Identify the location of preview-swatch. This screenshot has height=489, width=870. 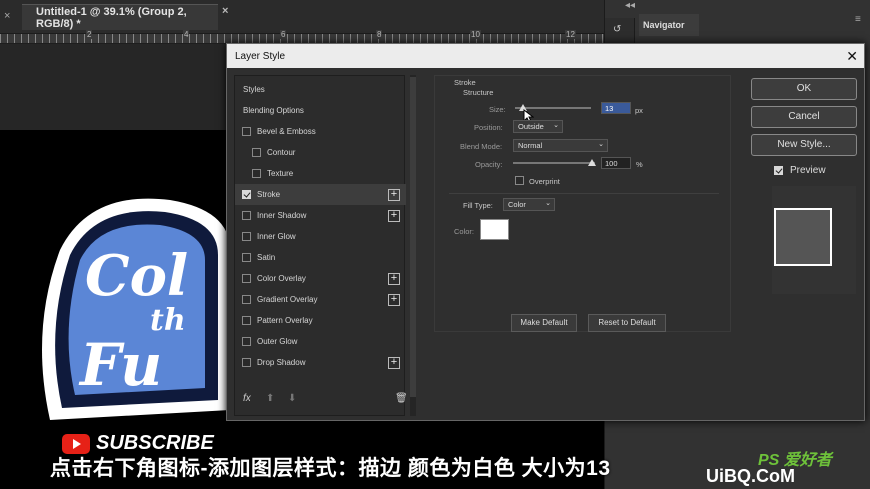
(803, 237).